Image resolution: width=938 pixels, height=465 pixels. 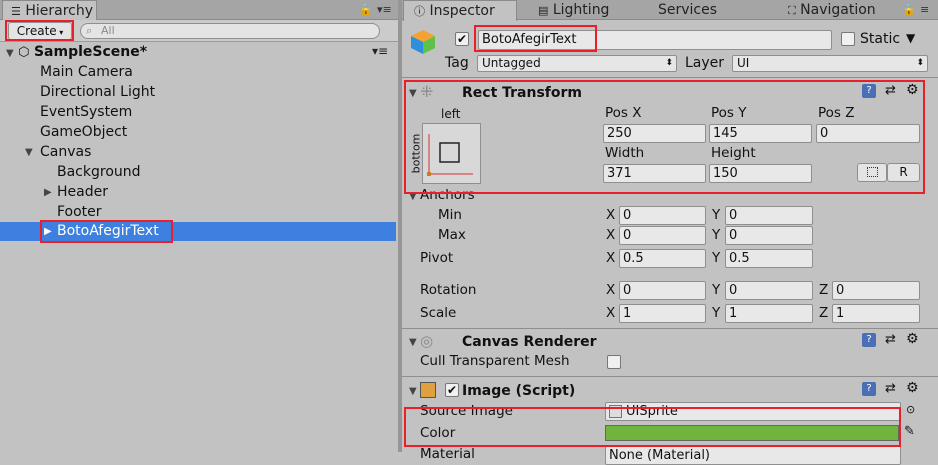 What do you see at coordinates (65, 152) in the screenshot?
I see `list-item: Canvas` at bounding box center [65, 152].